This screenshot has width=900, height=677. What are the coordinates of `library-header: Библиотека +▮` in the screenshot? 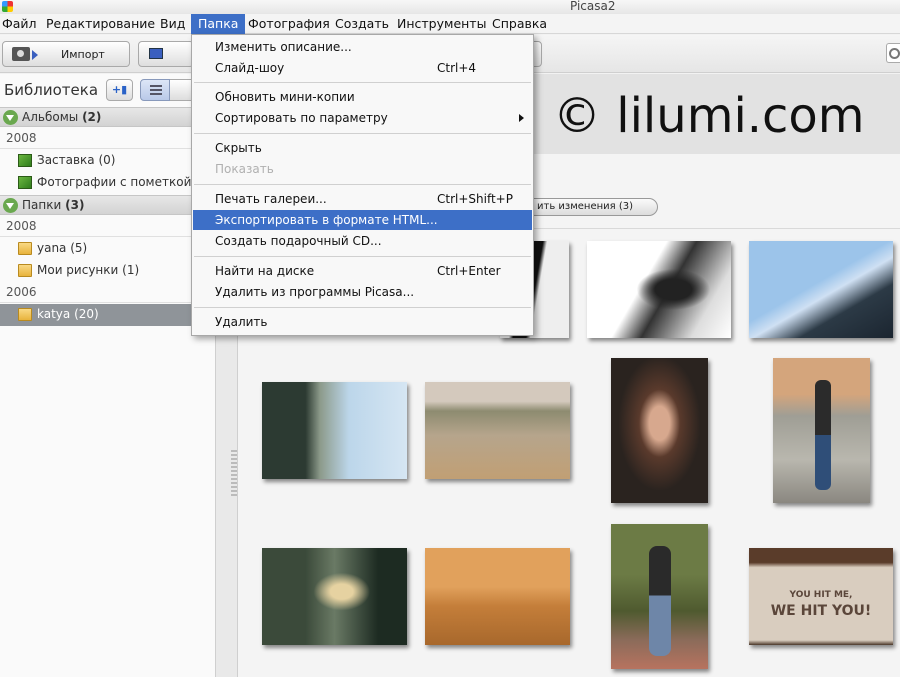 It's located at (108, 90).